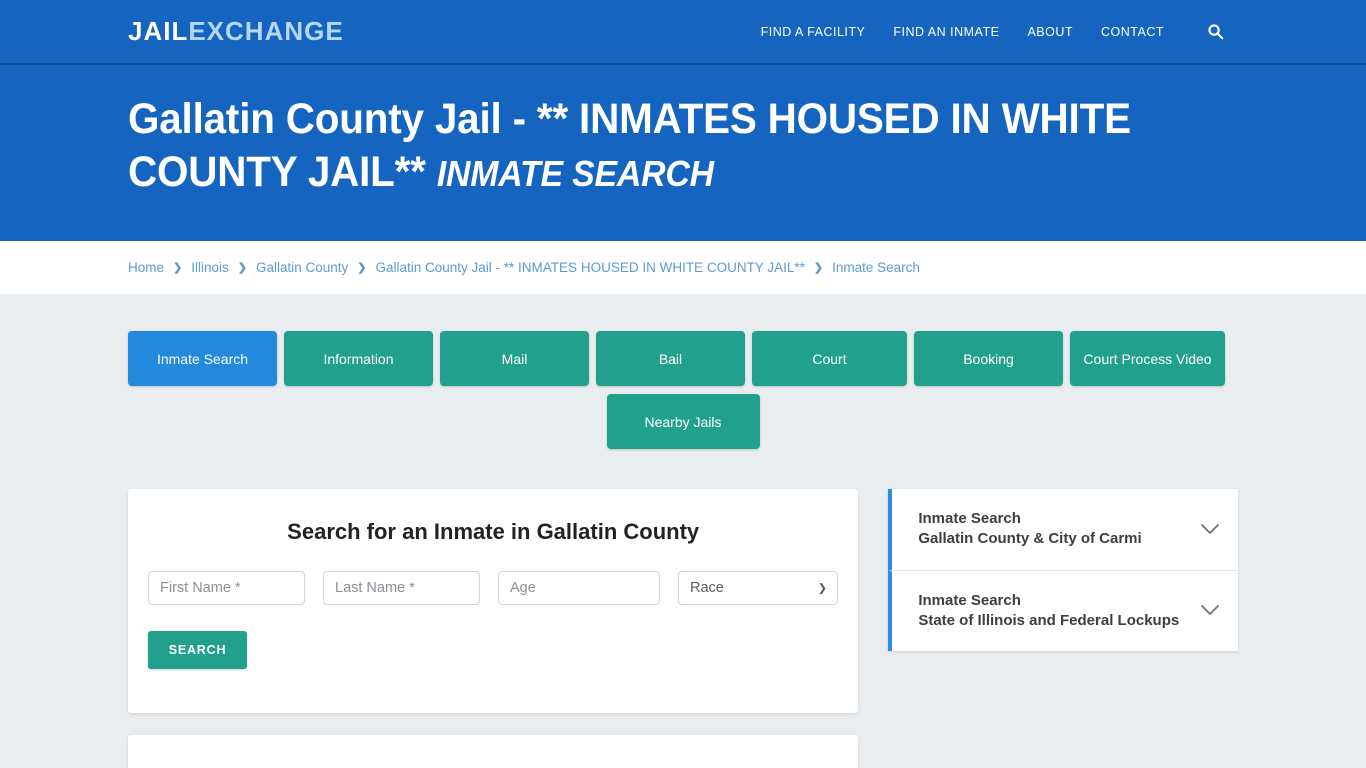  What do you see at coordinates (266, 31) in the screenshot?
I see `logo-text-exchange: EXCHANGE` at bounding box center [266, 31].